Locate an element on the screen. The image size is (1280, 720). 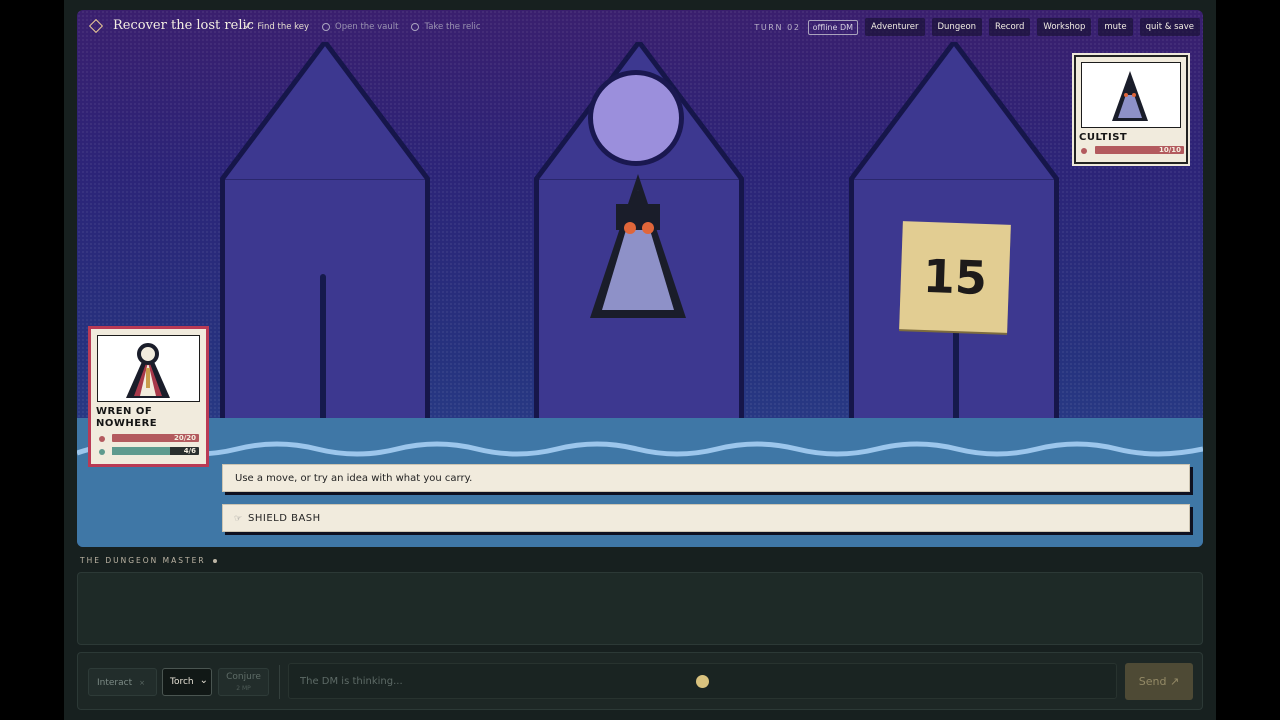
quest-header: Recover the lost relic is located at coordinates (171, 25).